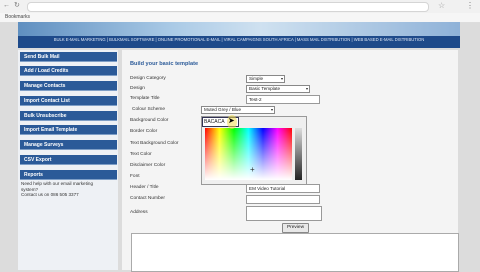 Image resolution: width=480 pixels, height=272 pixels. I want to click on sidebar-item-import-contact-list: Import Contact List, so click(68, 101).